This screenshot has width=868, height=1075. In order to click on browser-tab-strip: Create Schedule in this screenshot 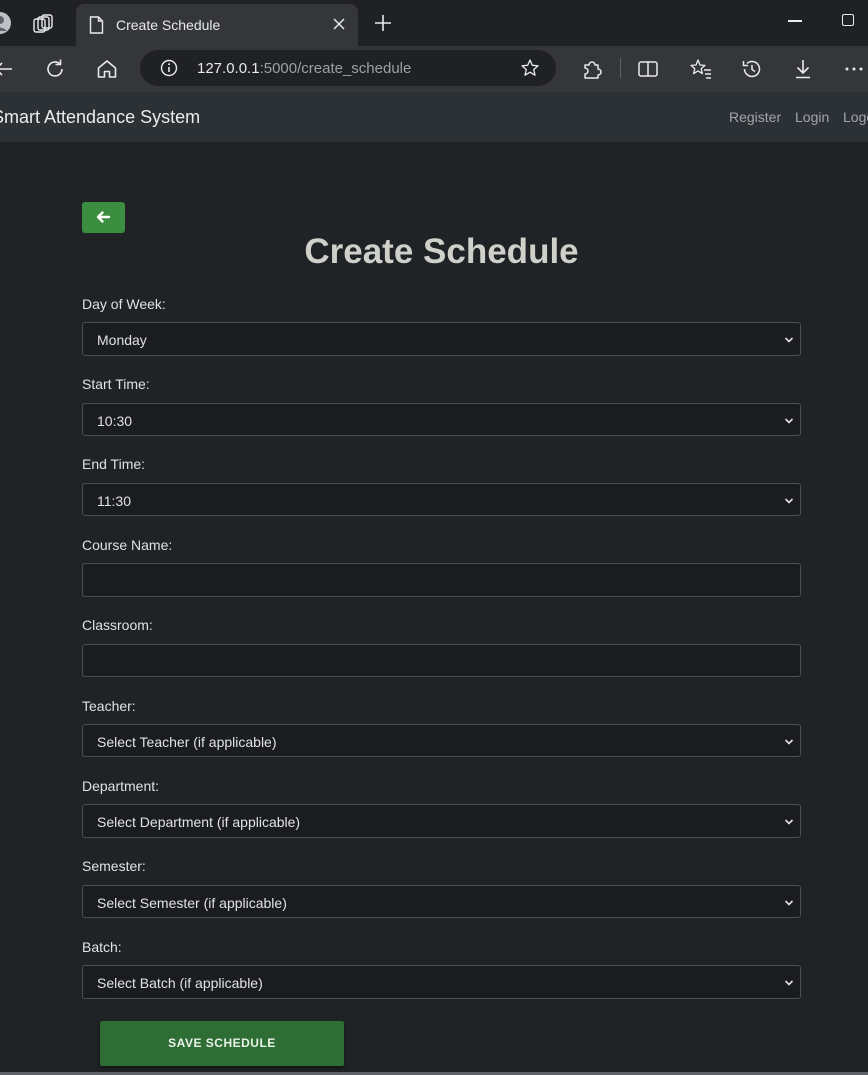, I will do `click(434, 23)`.